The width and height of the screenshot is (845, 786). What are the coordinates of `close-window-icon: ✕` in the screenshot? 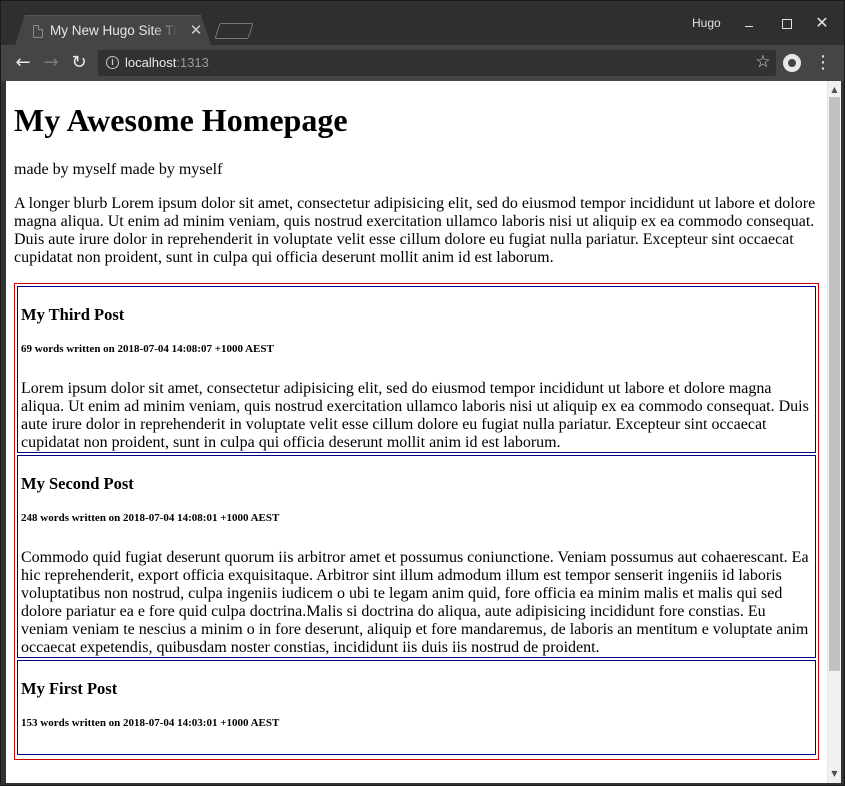 It's located at (822, 23).